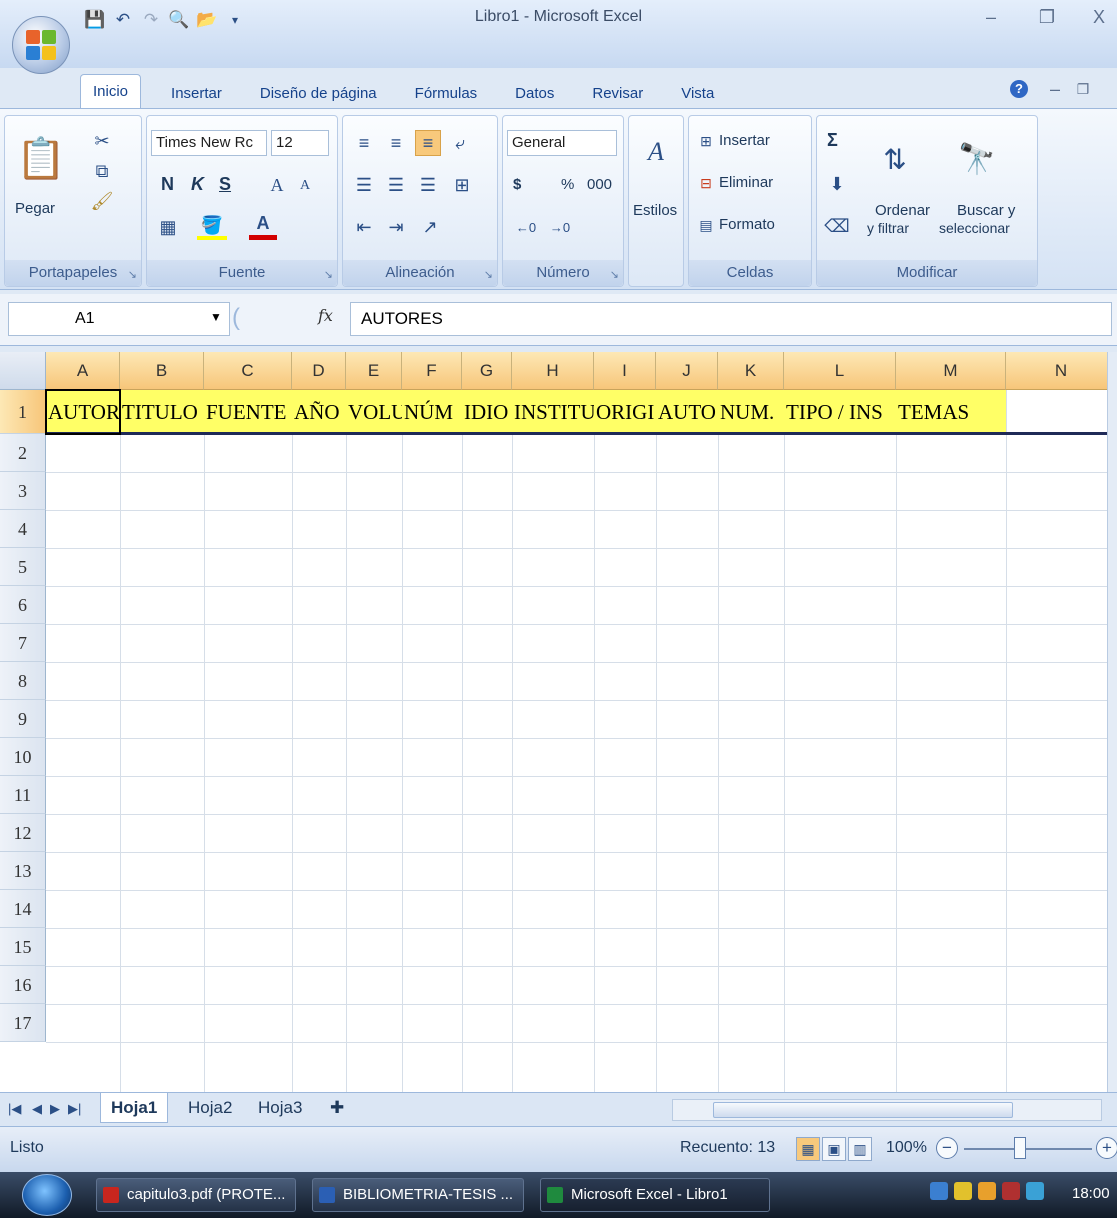  Describe the element at coordinates (305, 186) in the screenshot. I see `shrink-font-icon: A` at that location.